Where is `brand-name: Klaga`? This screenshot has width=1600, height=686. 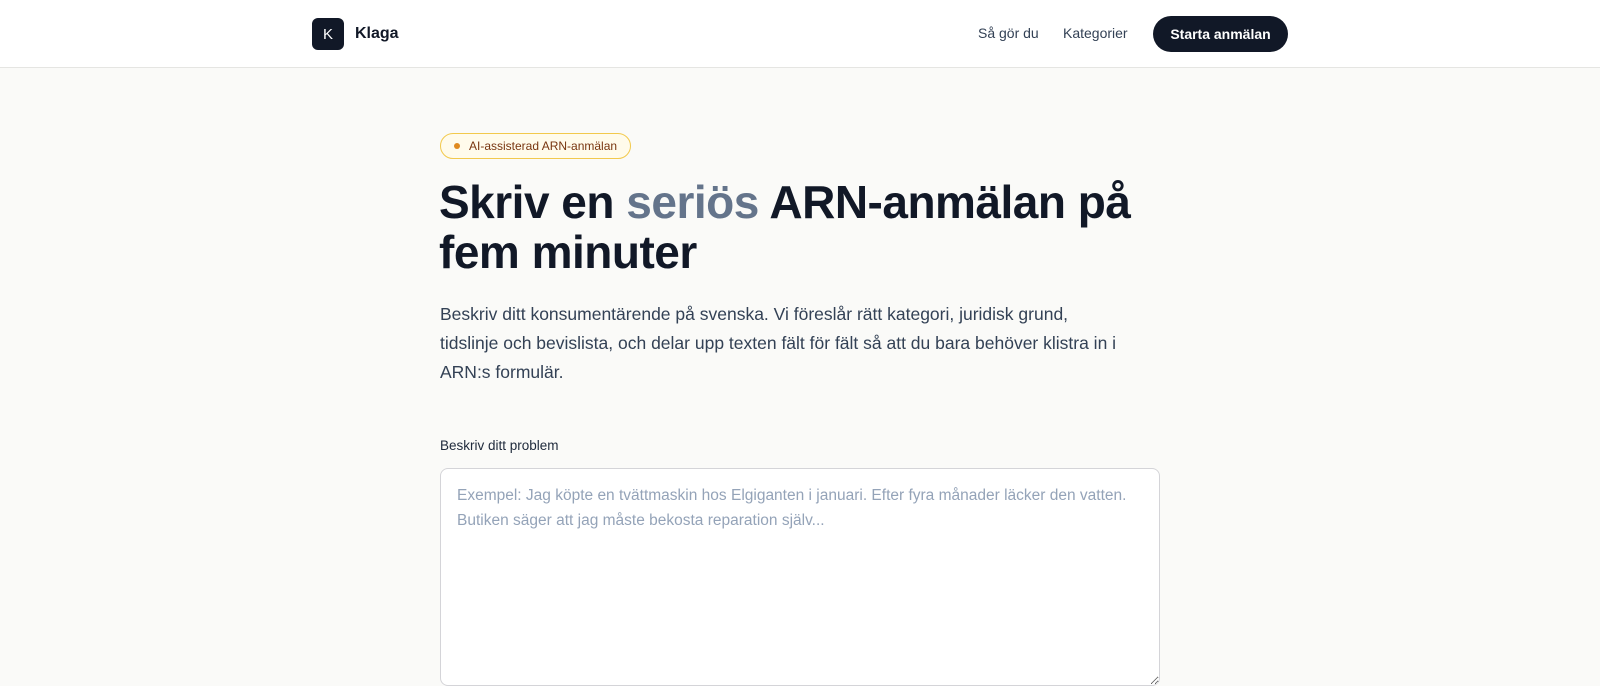 brand-name: Klaga is located at coordinates (377, 33).